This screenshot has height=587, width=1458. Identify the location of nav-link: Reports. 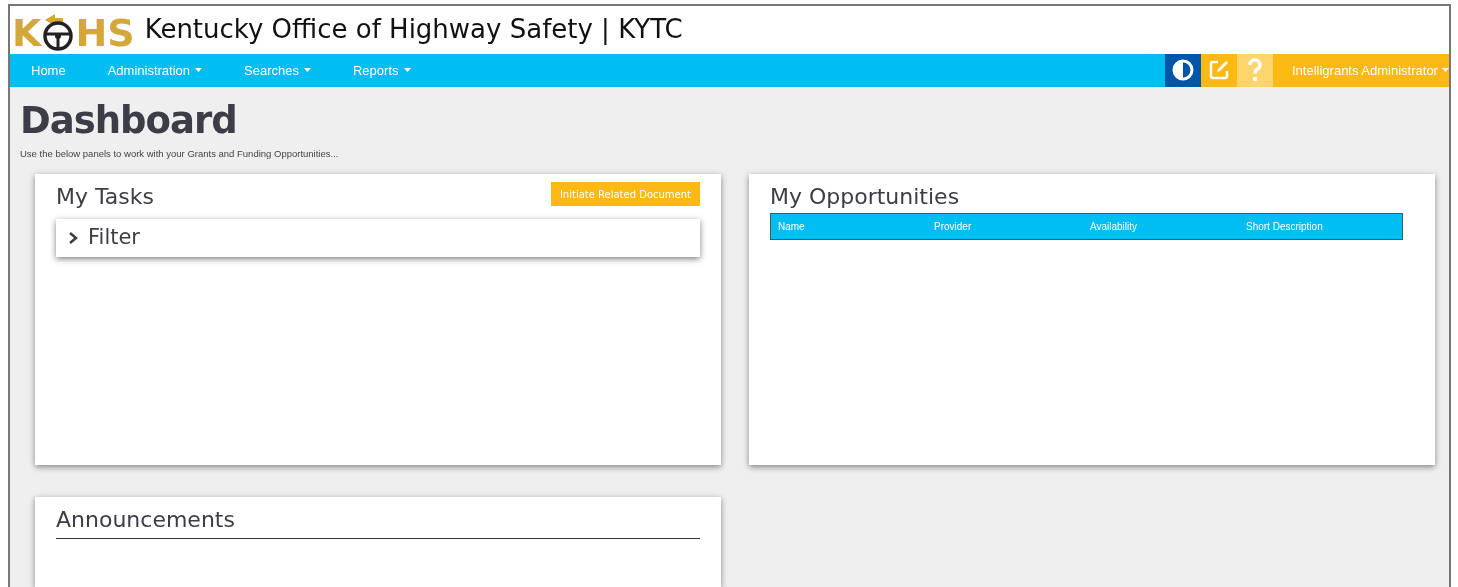
(382, 70).